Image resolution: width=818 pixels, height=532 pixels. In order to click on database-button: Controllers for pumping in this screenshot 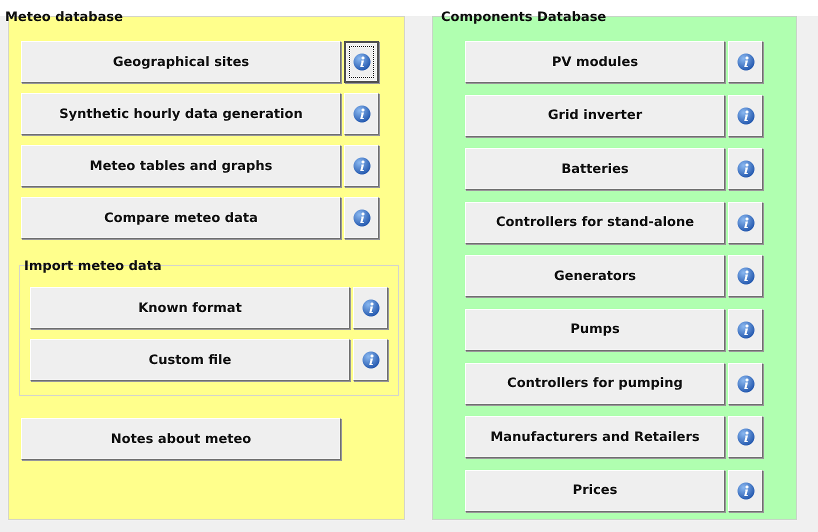, I will do `click(595, 383)`.